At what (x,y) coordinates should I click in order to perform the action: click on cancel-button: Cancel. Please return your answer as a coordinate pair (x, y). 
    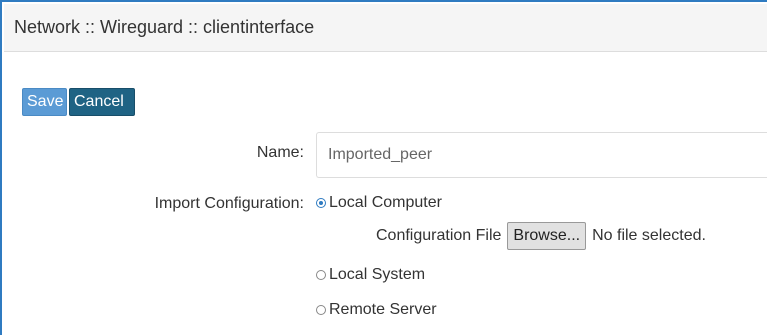
    Looking at the image, I should click on (102, 102).